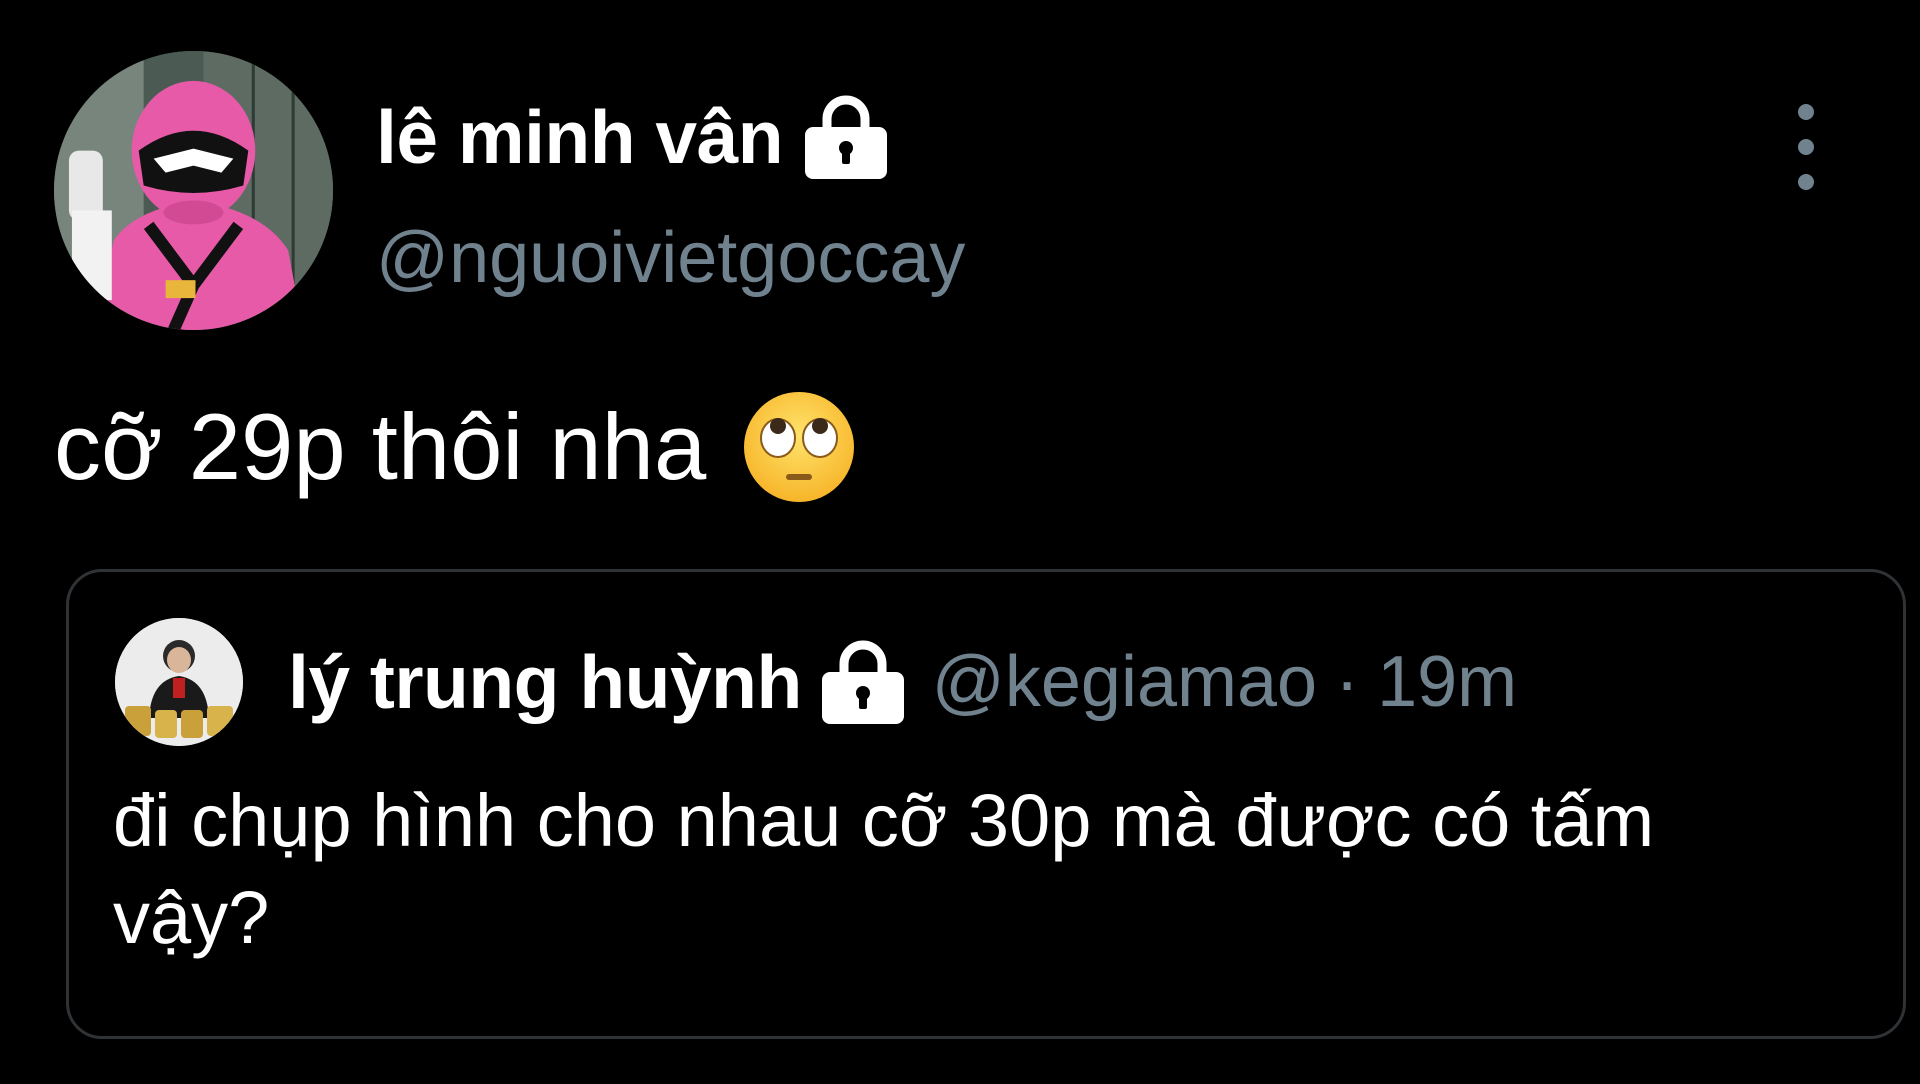 Image resolution: width=1920 pixels, height=1084 pixels. What do you see at coordinates (380, 446) in the screenshot?
I see `tweet-body: cỡ 29p thôi nha` at bounding box center [380, 446].